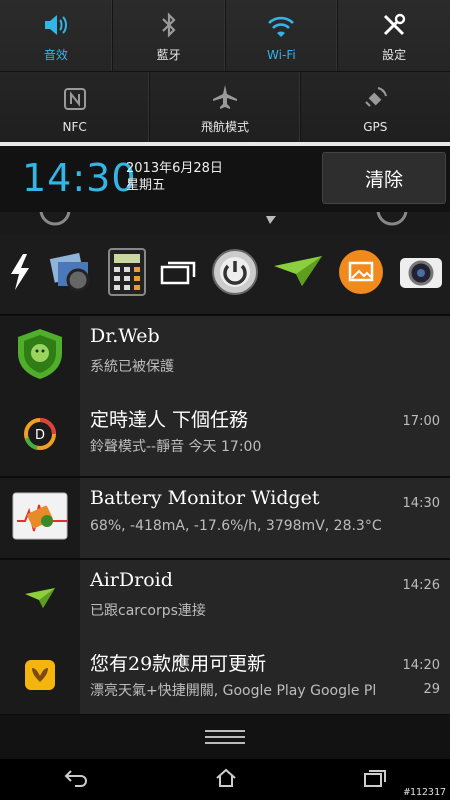 The image size is (450, 800). Describe the element at coordinates (56, 25) in the screenshot. I see `volume-icon` at that location.